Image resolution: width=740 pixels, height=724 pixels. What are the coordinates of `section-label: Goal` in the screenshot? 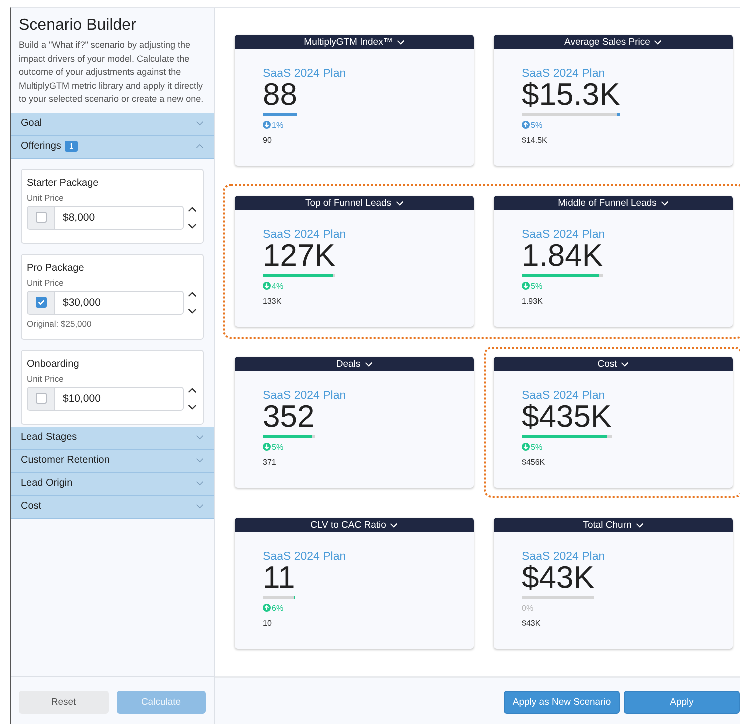 It's located at (31, 123).